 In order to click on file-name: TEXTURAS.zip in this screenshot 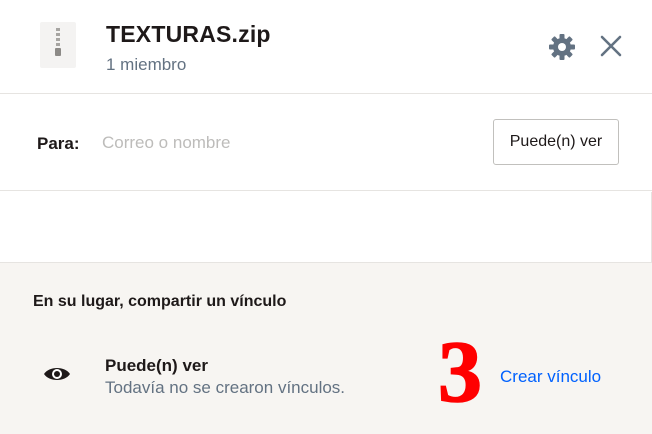, I will do `click(188, 34)`.